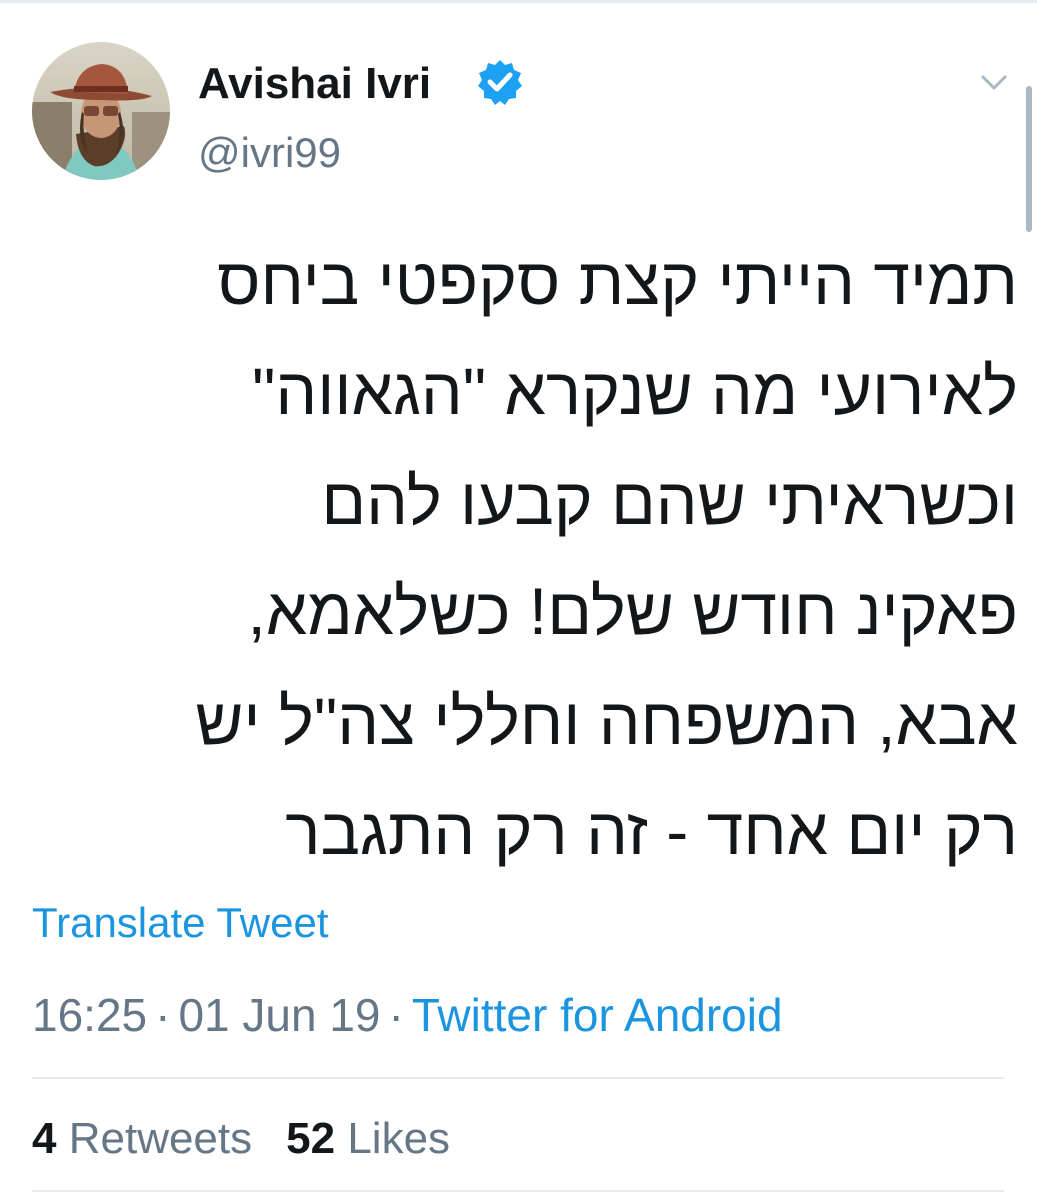 The image size is (1037, 1200). Describe the element at coordinates (669, 501) in the screenshot. I see `tweet-line: וכשראיתי שהם קבעו להם` at that location.